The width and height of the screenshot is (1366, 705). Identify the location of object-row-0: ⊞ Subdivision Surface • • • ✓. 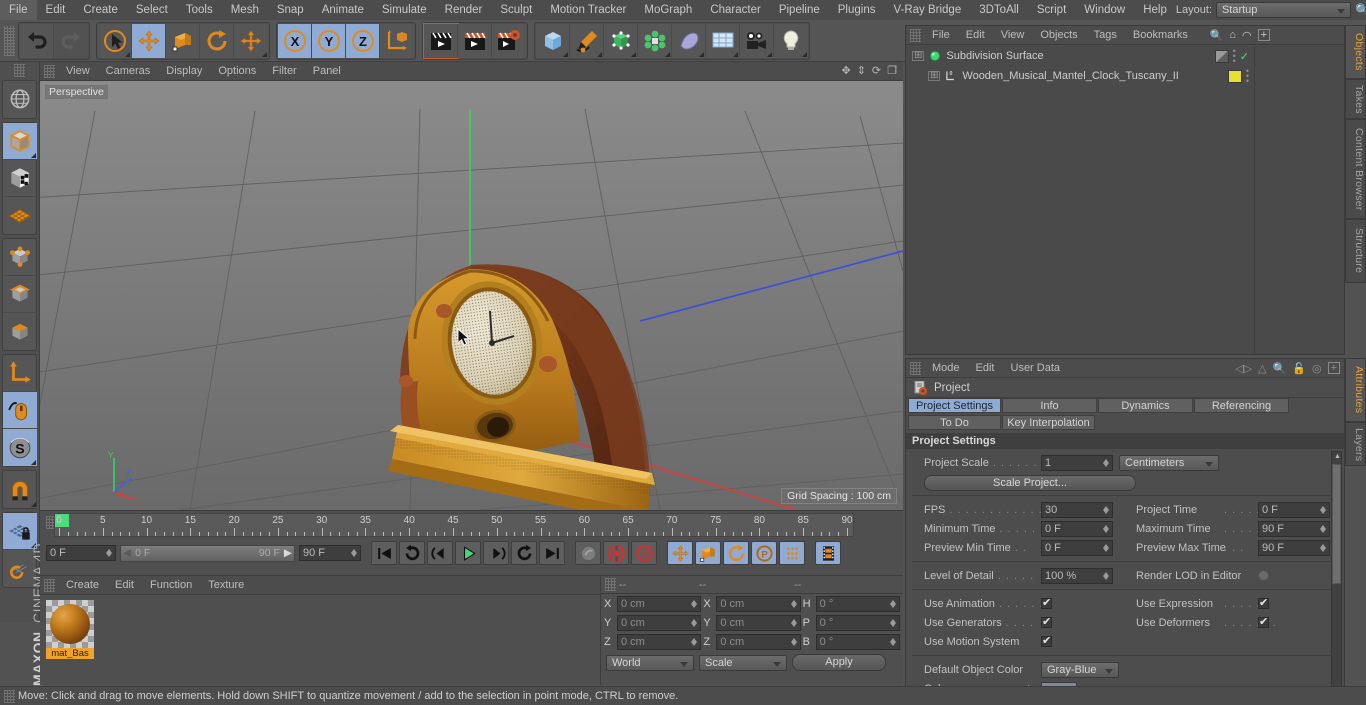
(1125, 56).